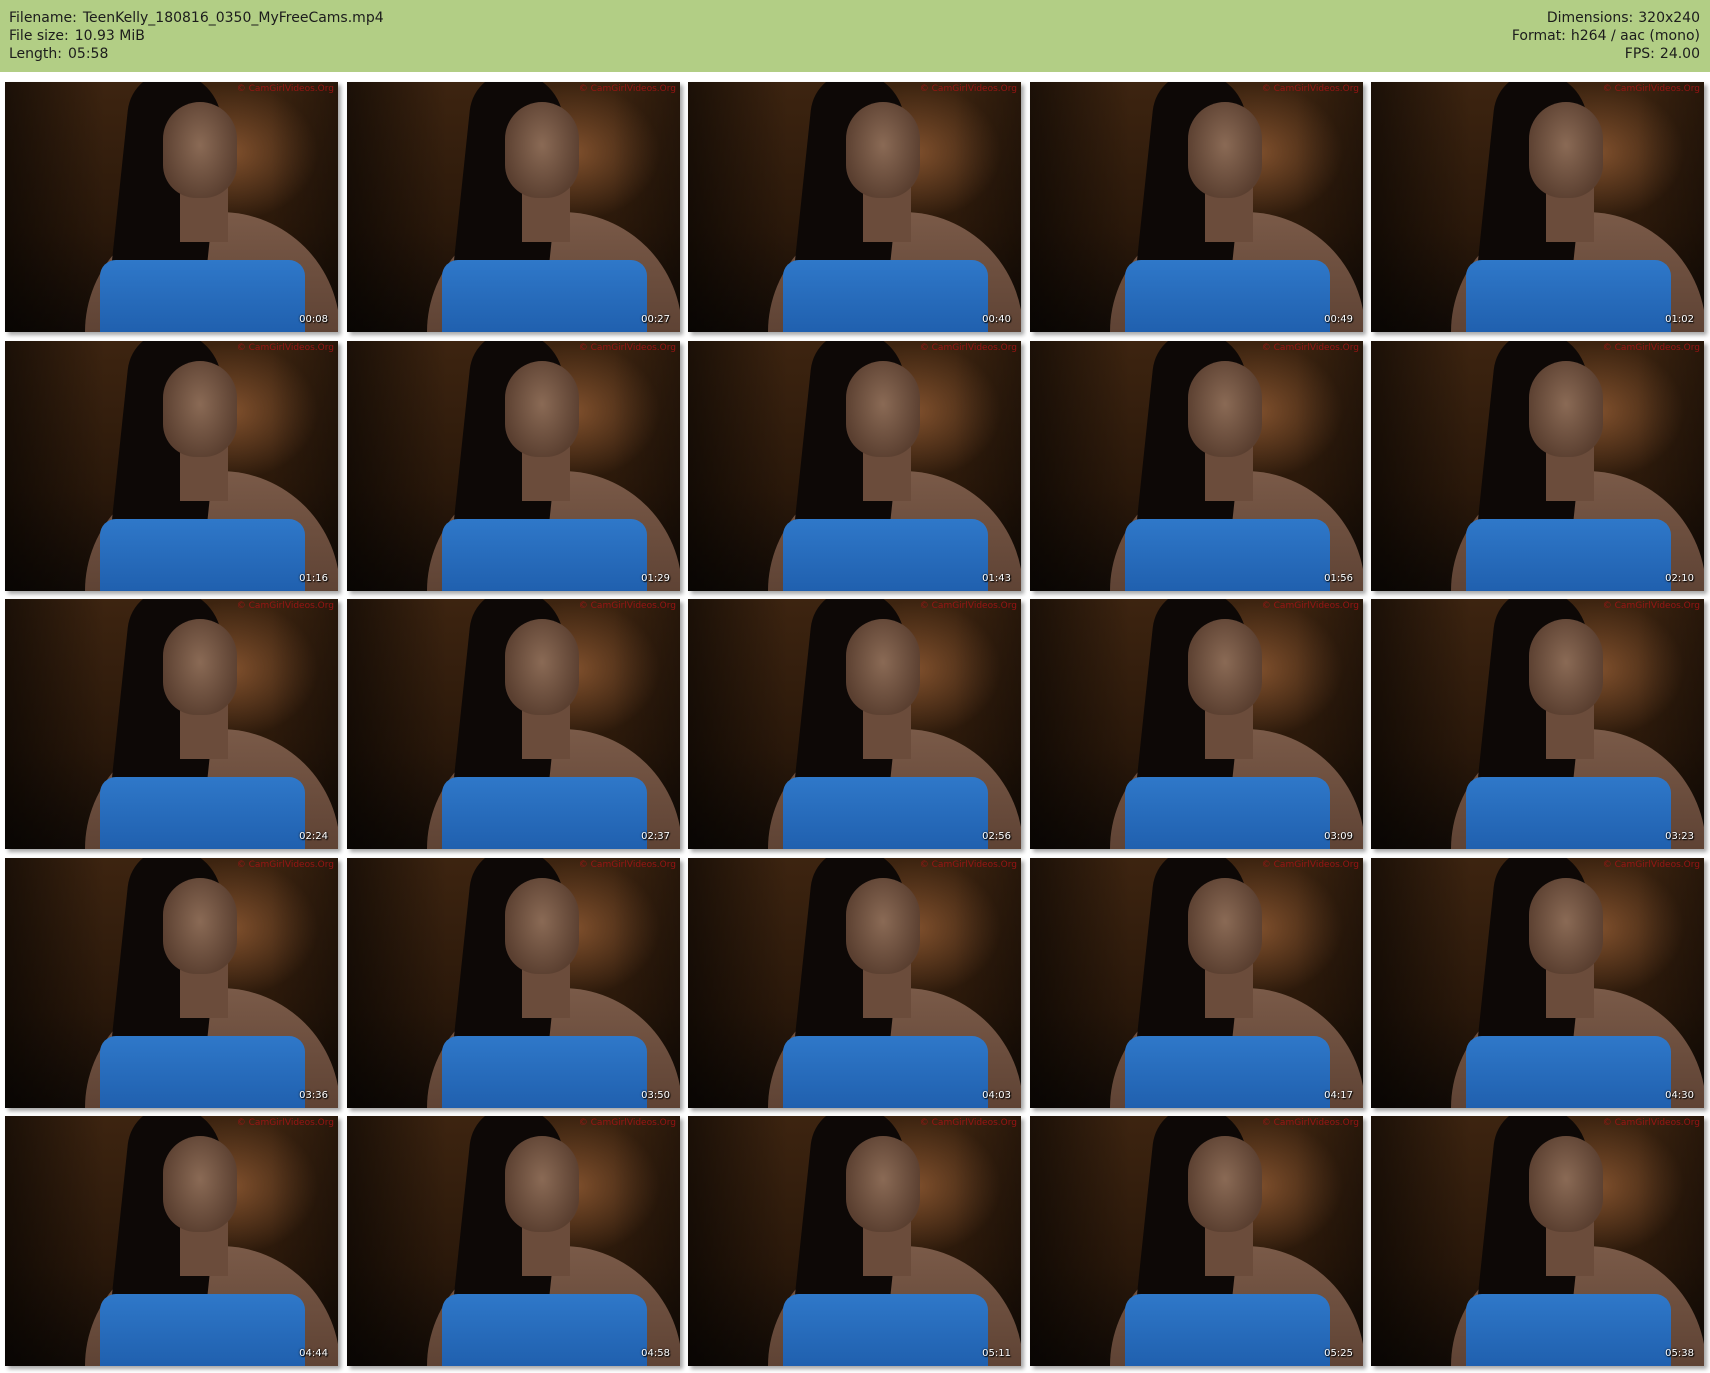  I want to click on thumbnail-timestamp: 01:29, so click(655, 578).